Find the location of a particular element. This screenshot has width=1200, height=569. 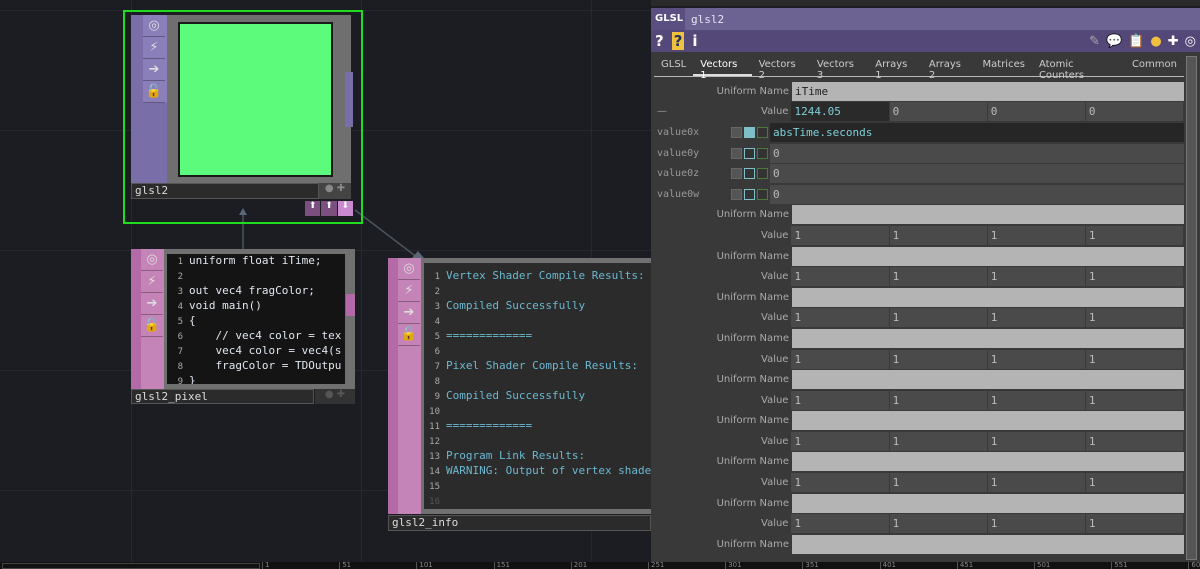

node-glsl2: ◎ ⚡ ➔ 🔓 glsl2 ● ✚ ⬆ ⬆ ⬇ is located at coordinates (243, 117).